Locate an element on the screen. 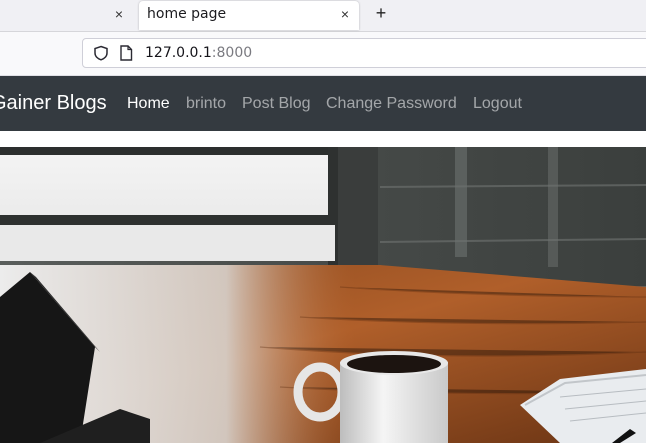 The height and width of the screenshot is (443, 646). nav-home: Home is located at coordinates (148, 104).